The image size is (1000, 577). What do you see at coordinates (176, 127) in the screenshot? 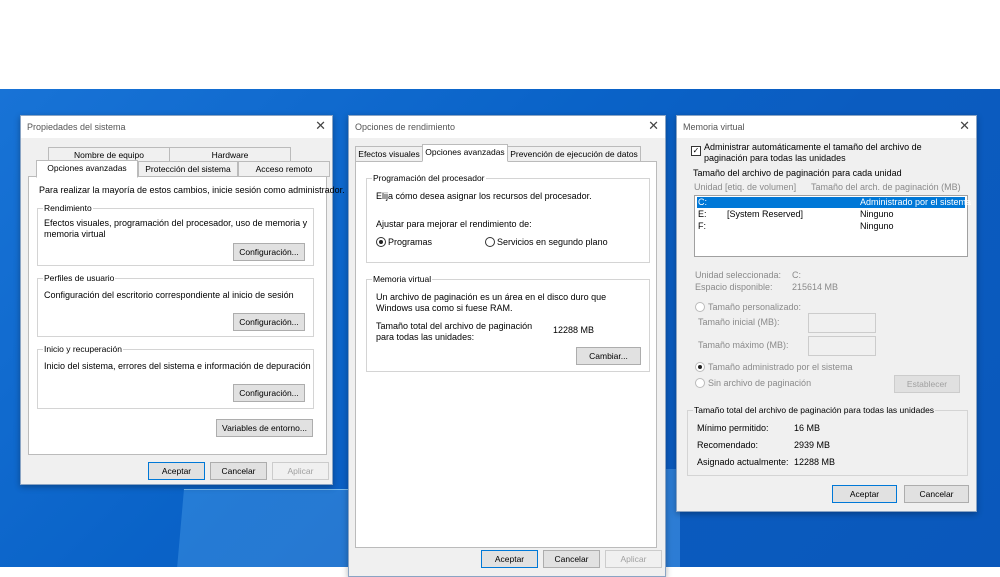
I see `titlebar: Propiedades del sistema ✕` at bounding box center [176, 127].